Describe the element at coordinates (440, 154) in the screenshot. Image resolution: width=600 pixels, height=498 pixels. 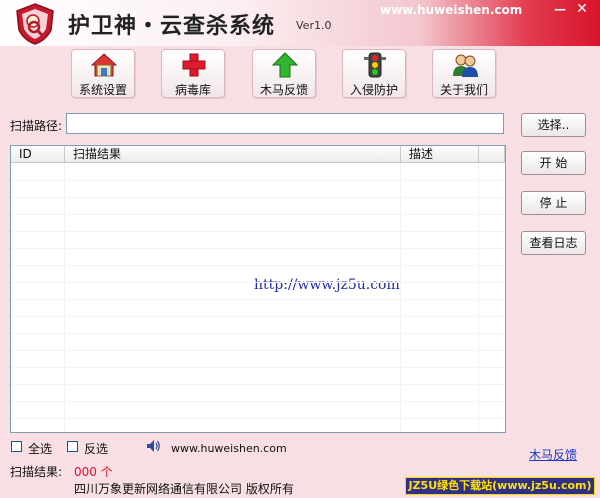
I see `column-header-description: 描述` at that location.